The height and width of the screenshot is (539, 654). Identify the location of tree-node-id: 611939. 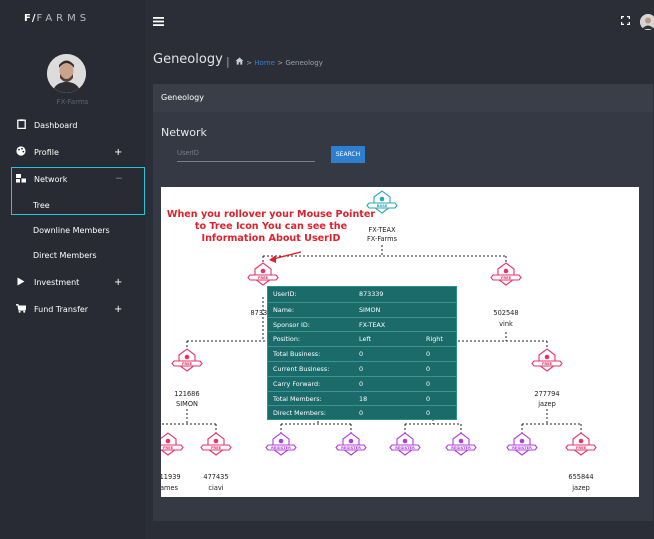
(171, 477).